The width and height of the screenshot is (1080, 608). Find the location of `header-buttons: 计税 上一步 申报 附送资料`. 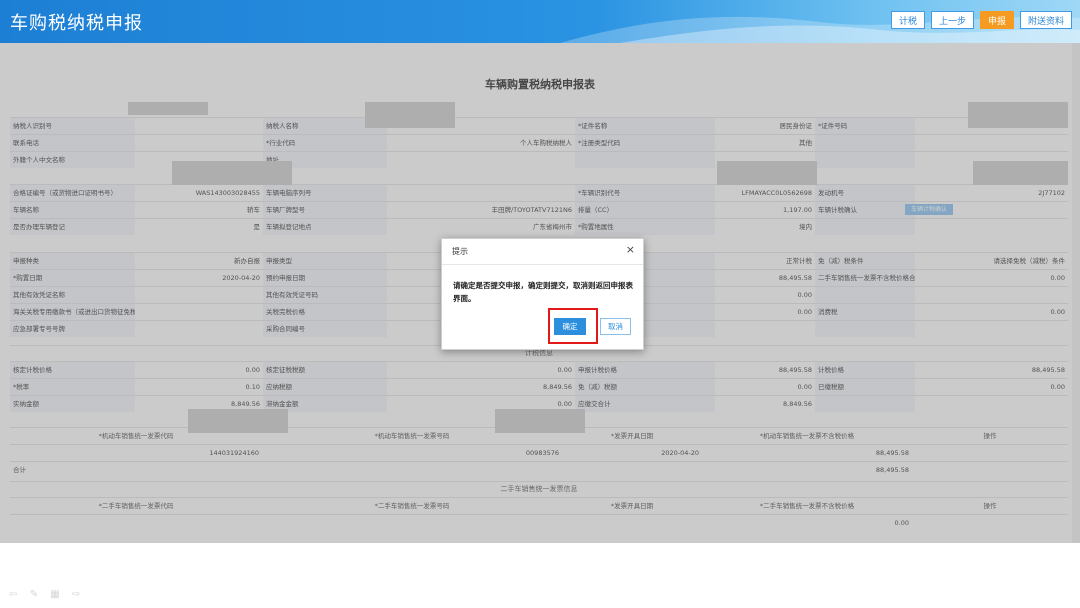

header-buttons: 计税 上一步 申报 附送资料 is located at coordinates (981, 20).